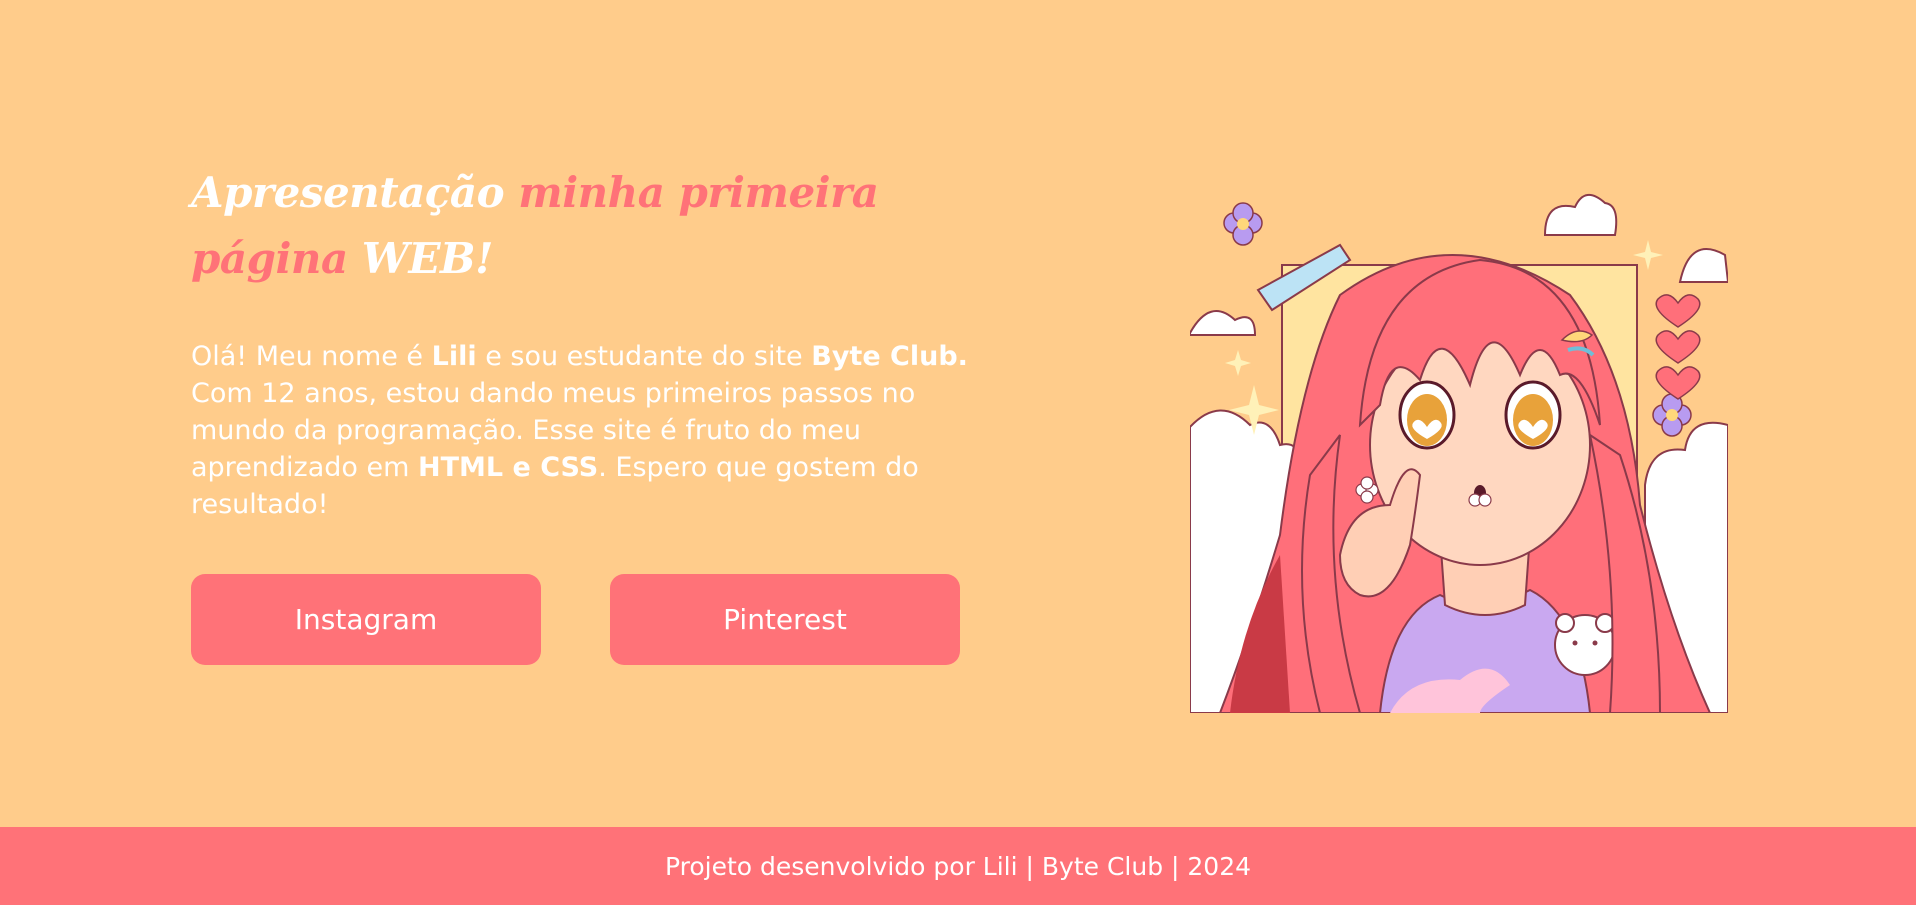  I want to click on intro-text-1: Olá! Meu nome é, so click(311, 356).